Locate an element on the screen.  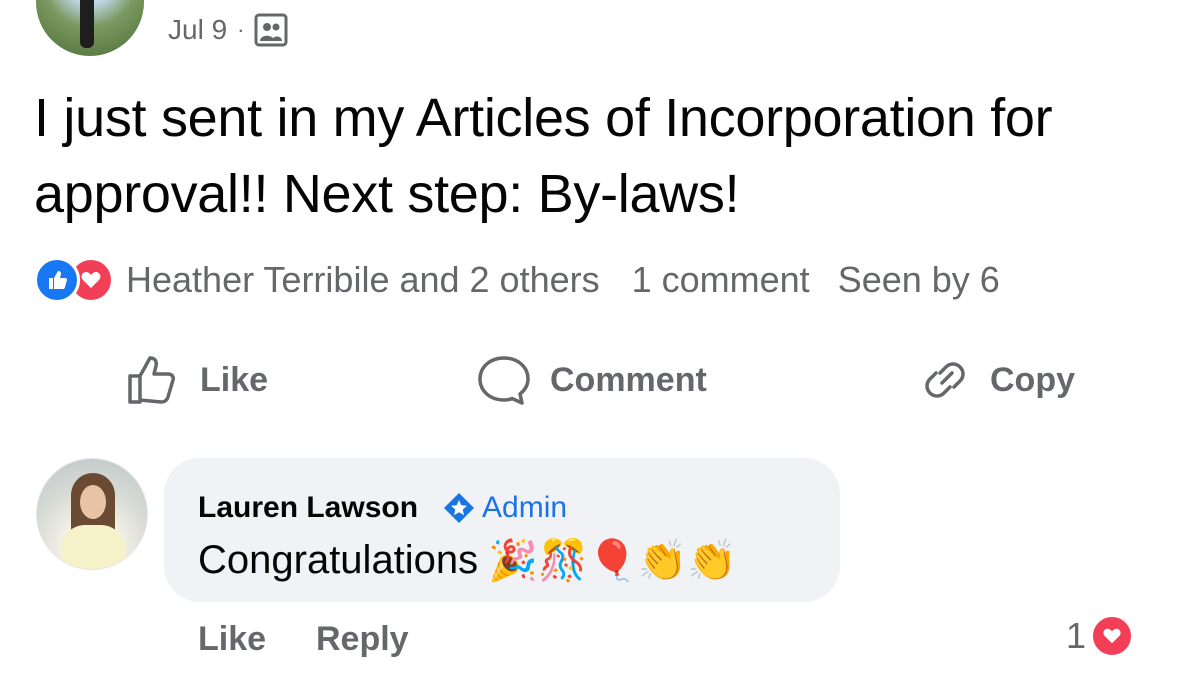
post-meta: Jul 9 · is located at coordinates (228, 30).